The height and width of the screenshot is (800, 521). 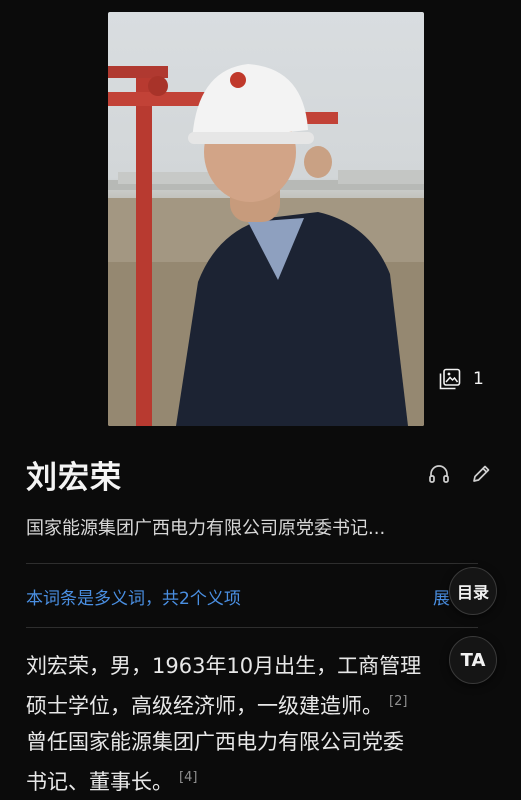 I want to click on polysemy-link: 本词条是多义词，共2个义项, so click(x=133, y=596).